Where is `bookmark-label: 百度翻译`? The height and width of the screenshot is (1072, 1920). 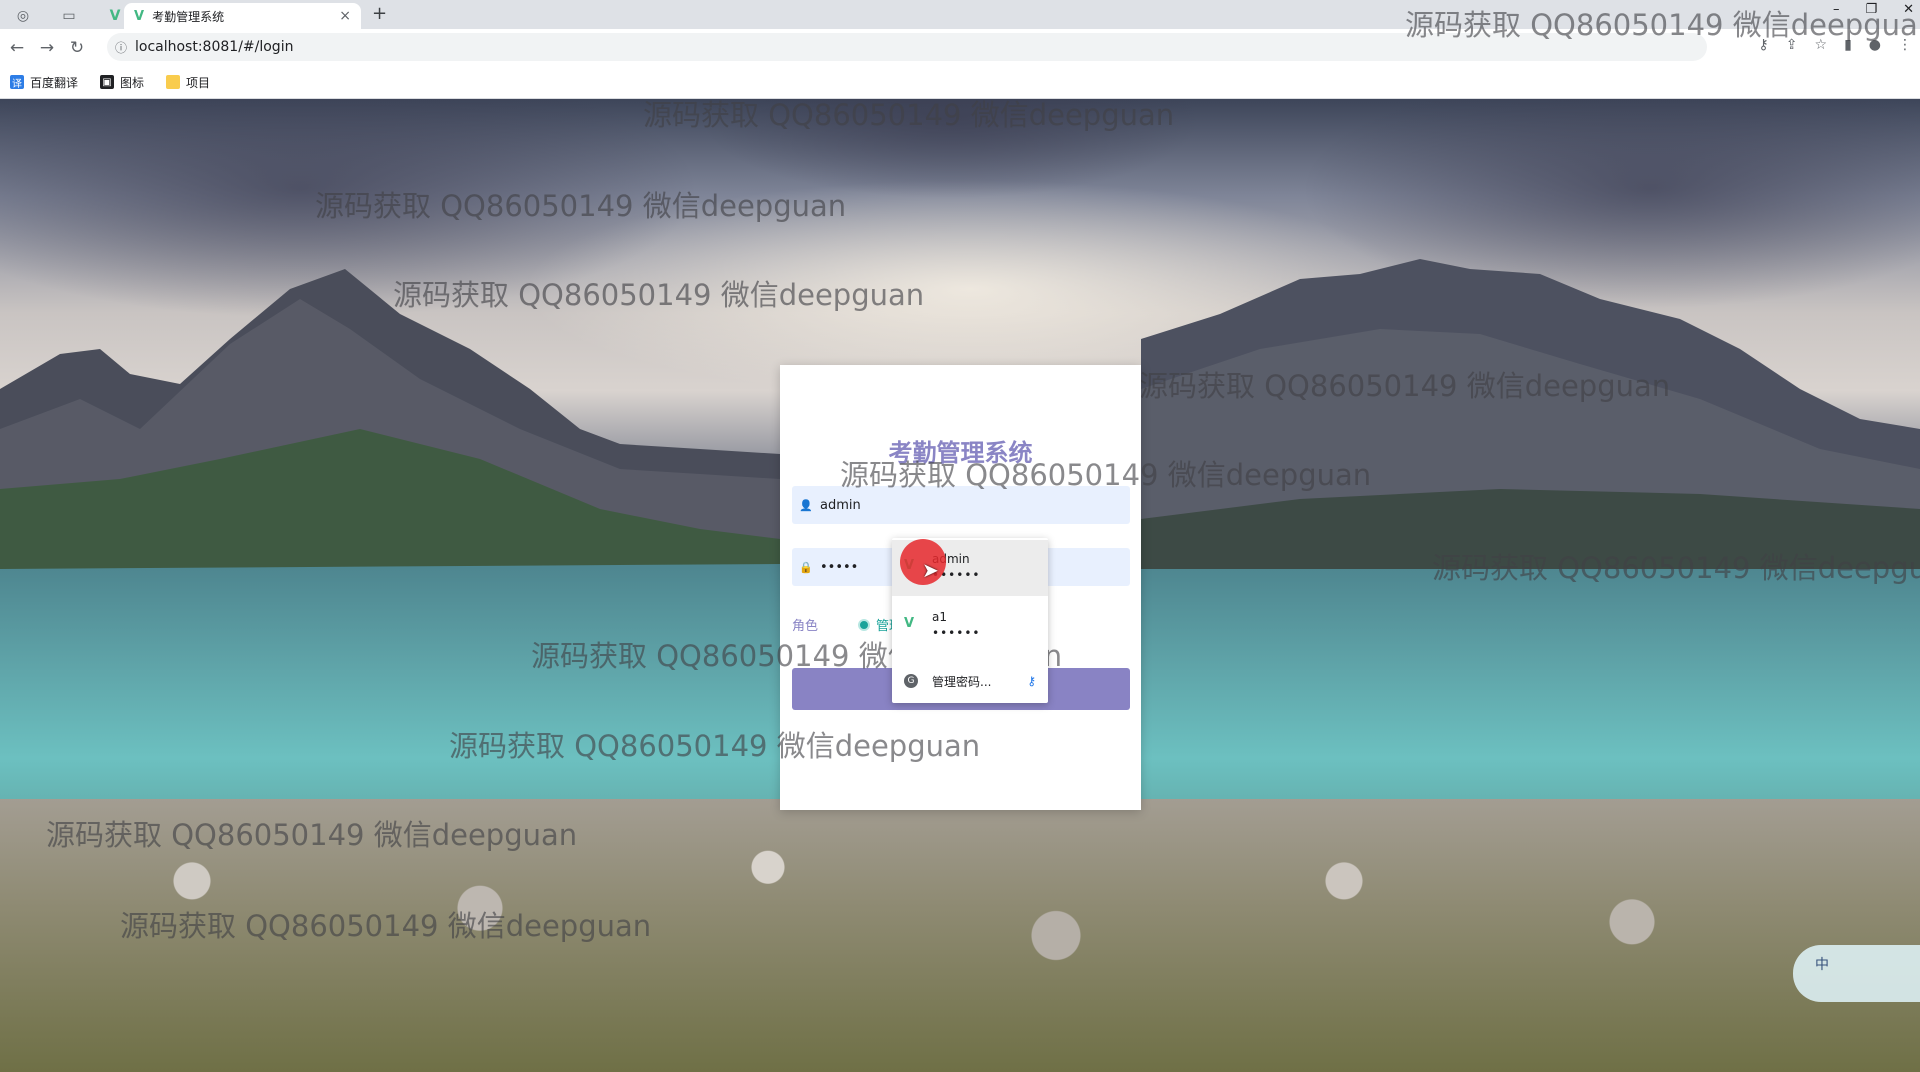 bookmark-label: 百度翻译 is located at coordinates (54, 82).